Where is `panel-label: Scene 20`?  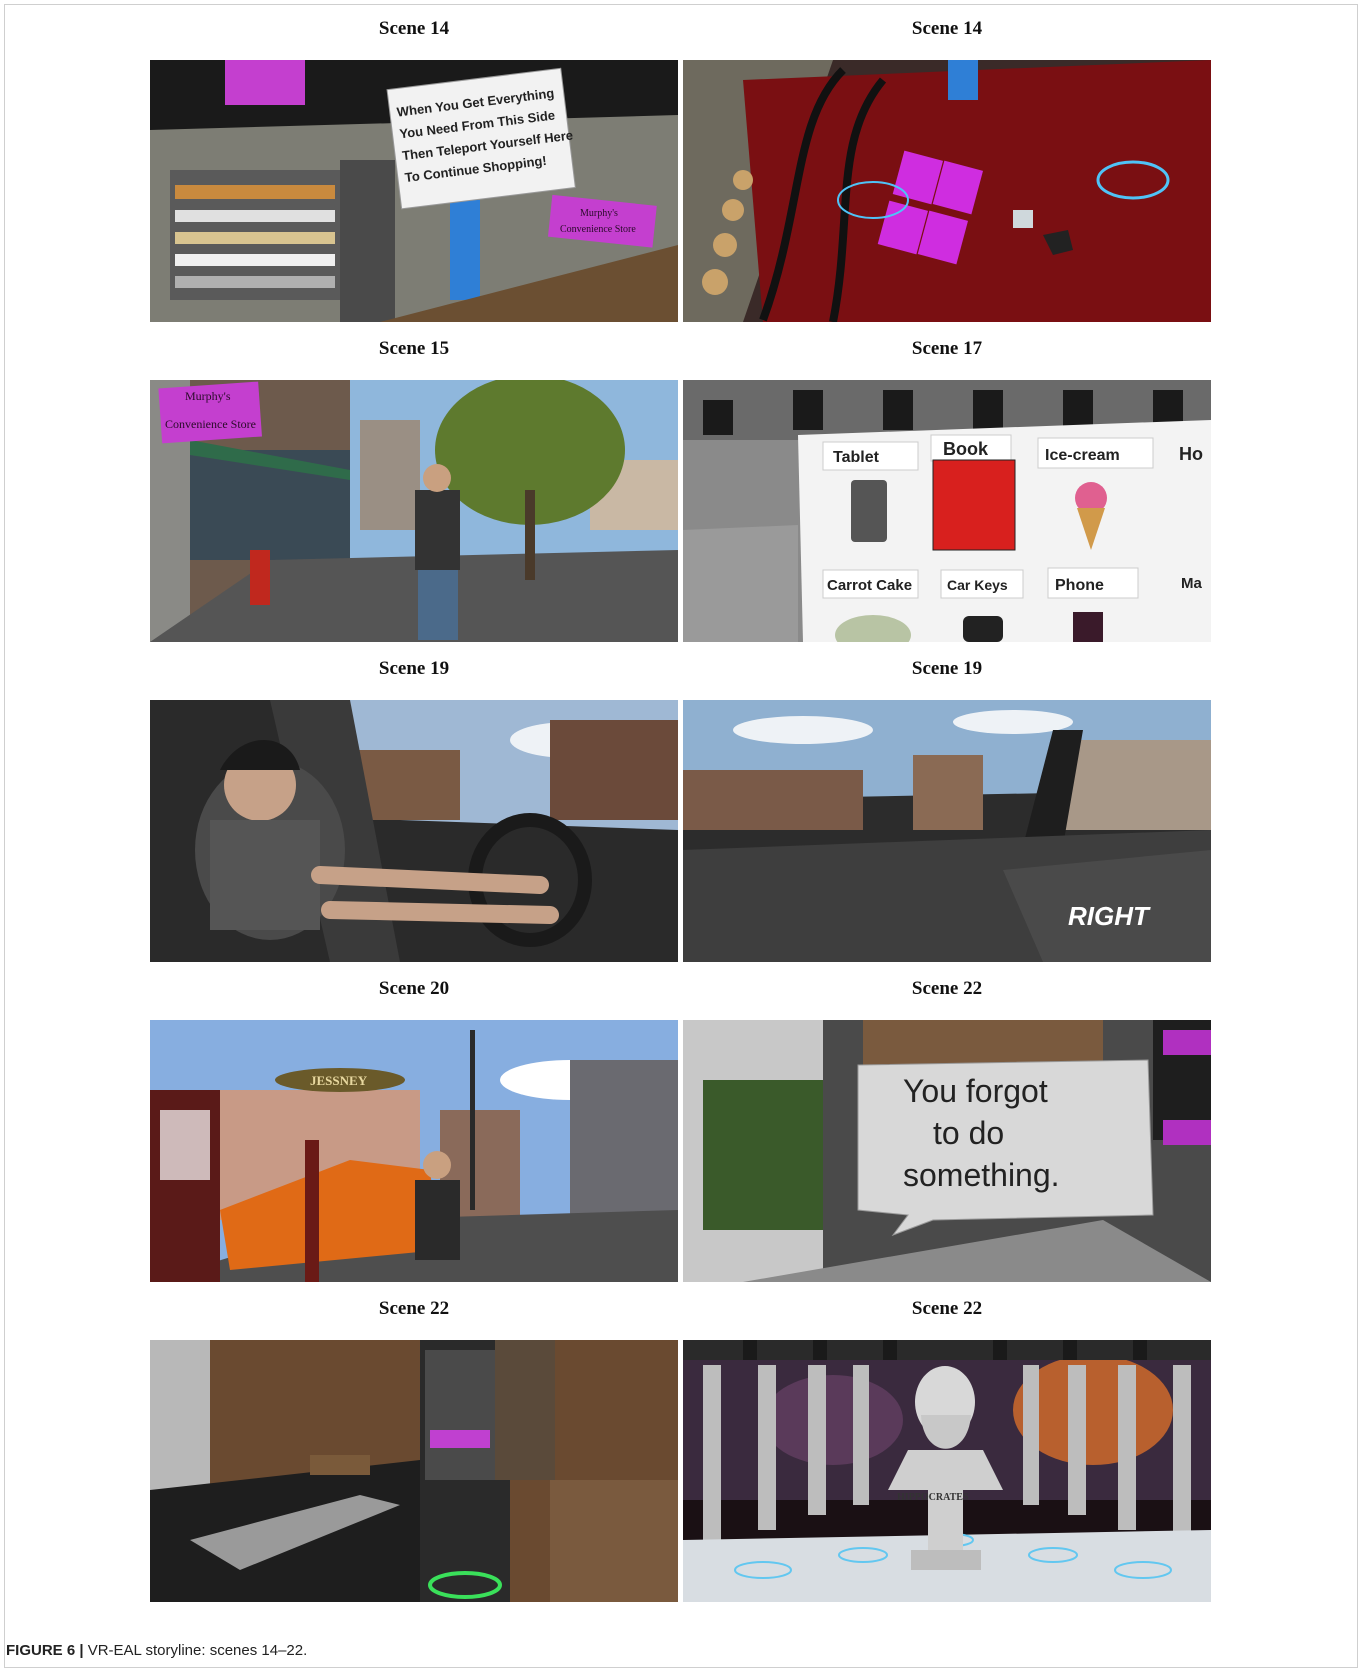
panel-label: Scene 20 is located at coordinates (414, 988).